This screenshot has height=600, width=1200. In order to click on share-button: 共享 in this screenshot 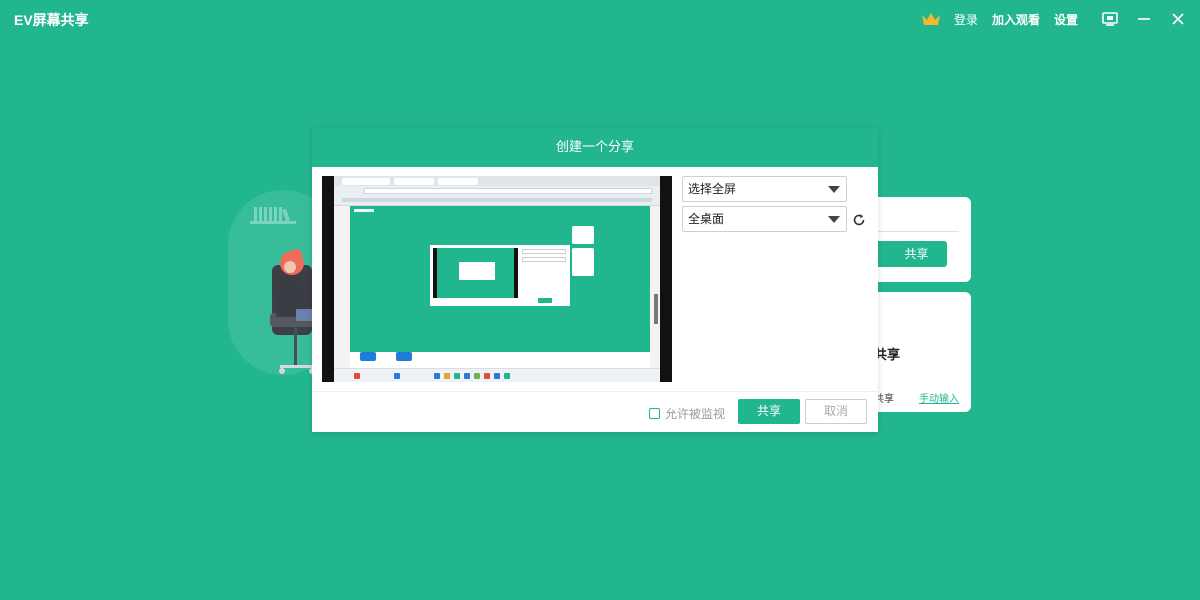, I will do `click(769, 411)`.